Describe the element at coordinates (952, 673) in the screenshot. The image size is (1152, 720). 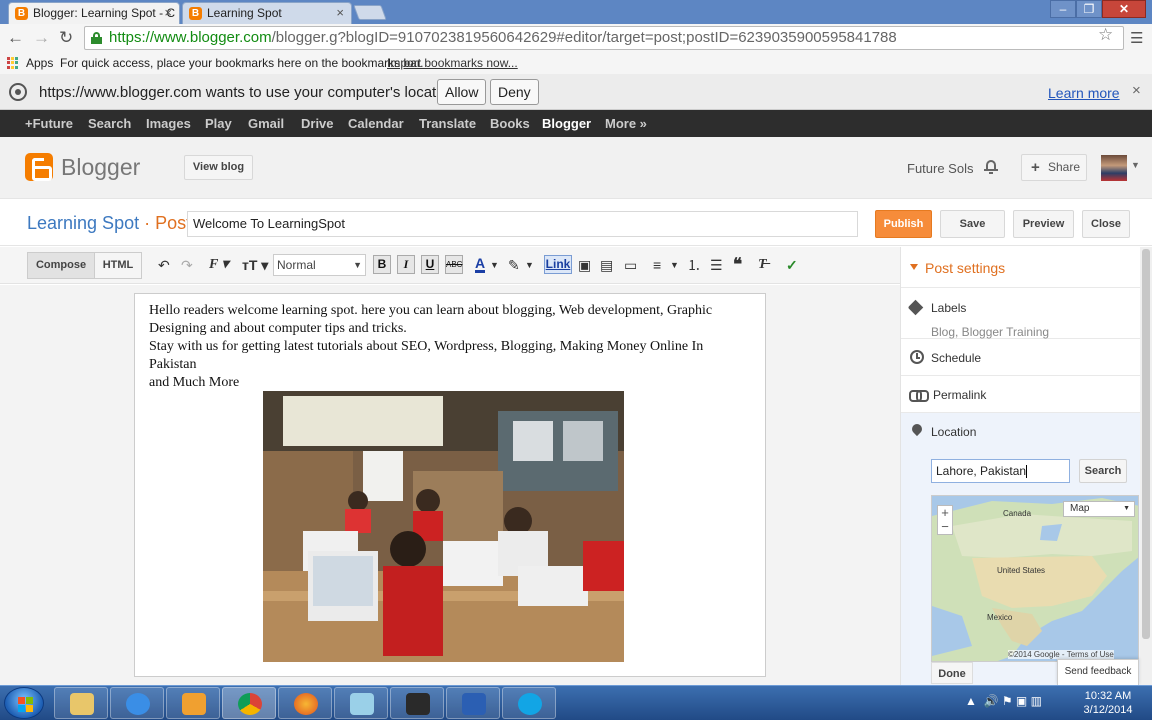
I see `done-button: Done` at that location.